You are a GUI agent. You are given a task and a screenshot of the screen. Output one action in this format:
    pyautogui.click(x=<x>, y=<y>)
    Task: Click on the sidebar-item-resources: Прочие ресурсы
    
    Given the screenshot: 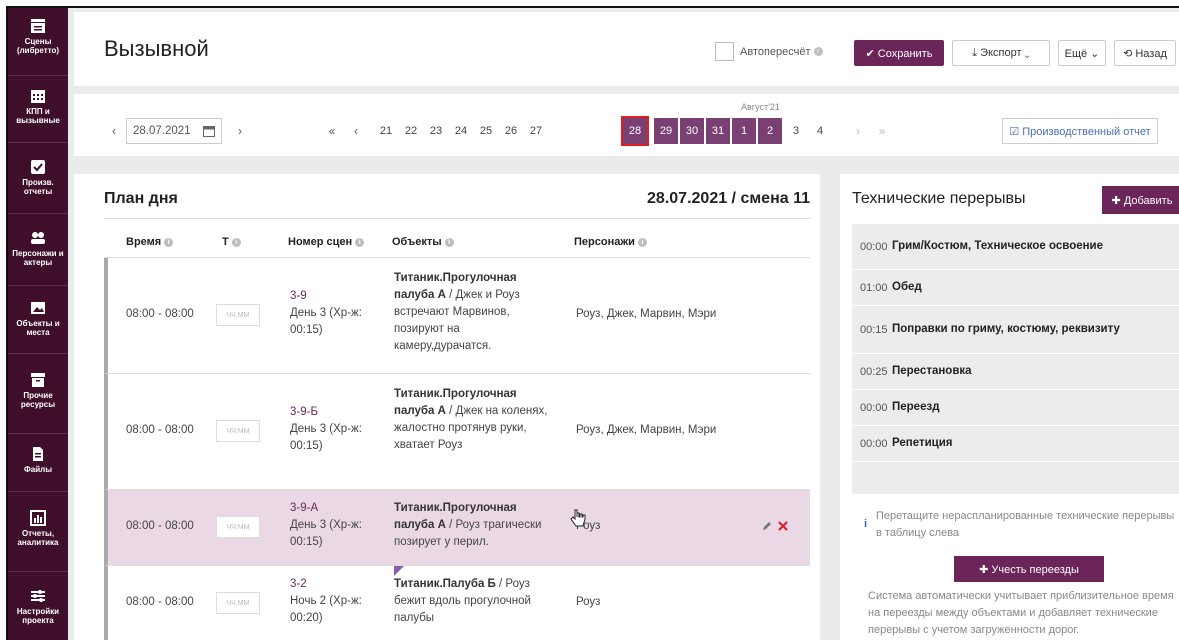 What is the action you would take?
    pyautogui.click(x=38, y=394)
    